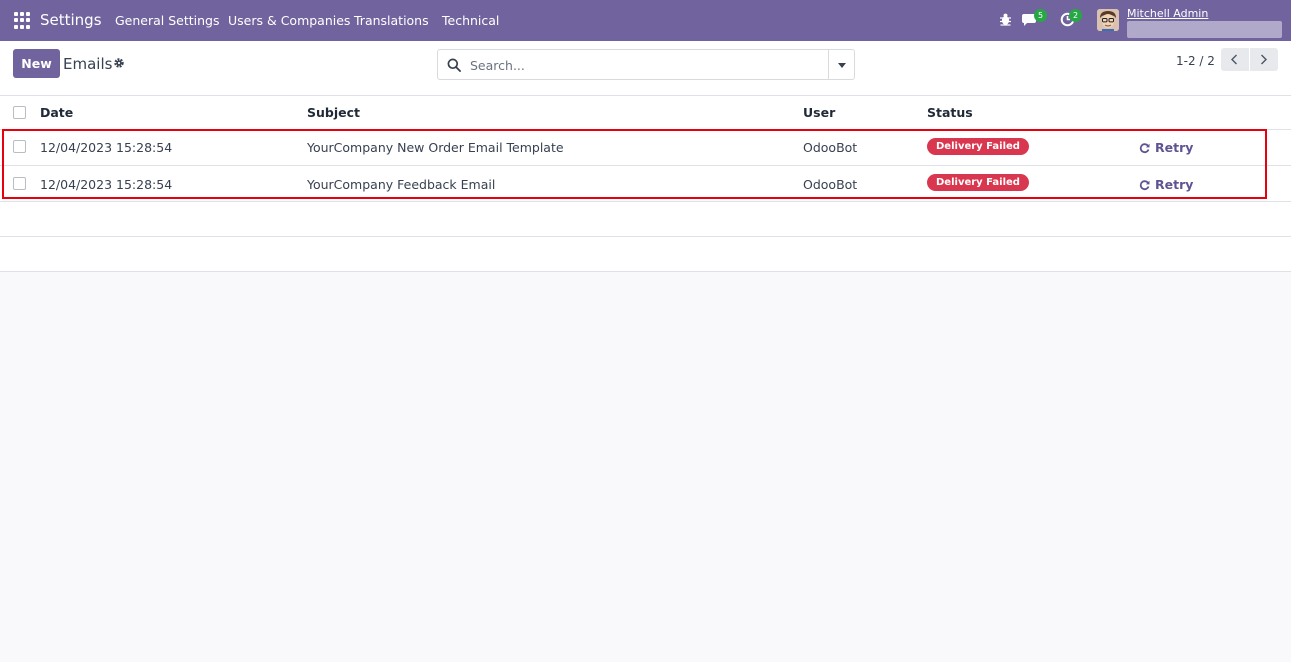 This screenshot has width=1291, height=662. Describe the element at coordinates (1108, 20) in the screenshot. I see `user-avatar` at that location.